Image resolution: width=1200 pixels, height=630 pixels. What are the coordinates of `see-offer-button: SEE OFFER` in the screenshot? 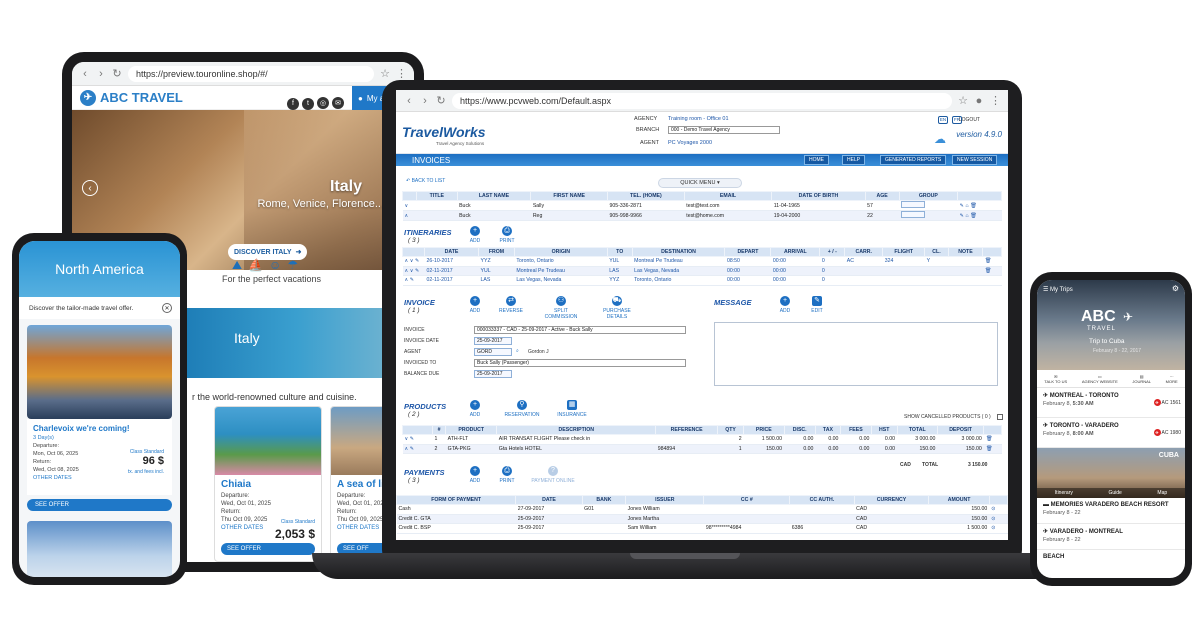 It's located at (99, 505).